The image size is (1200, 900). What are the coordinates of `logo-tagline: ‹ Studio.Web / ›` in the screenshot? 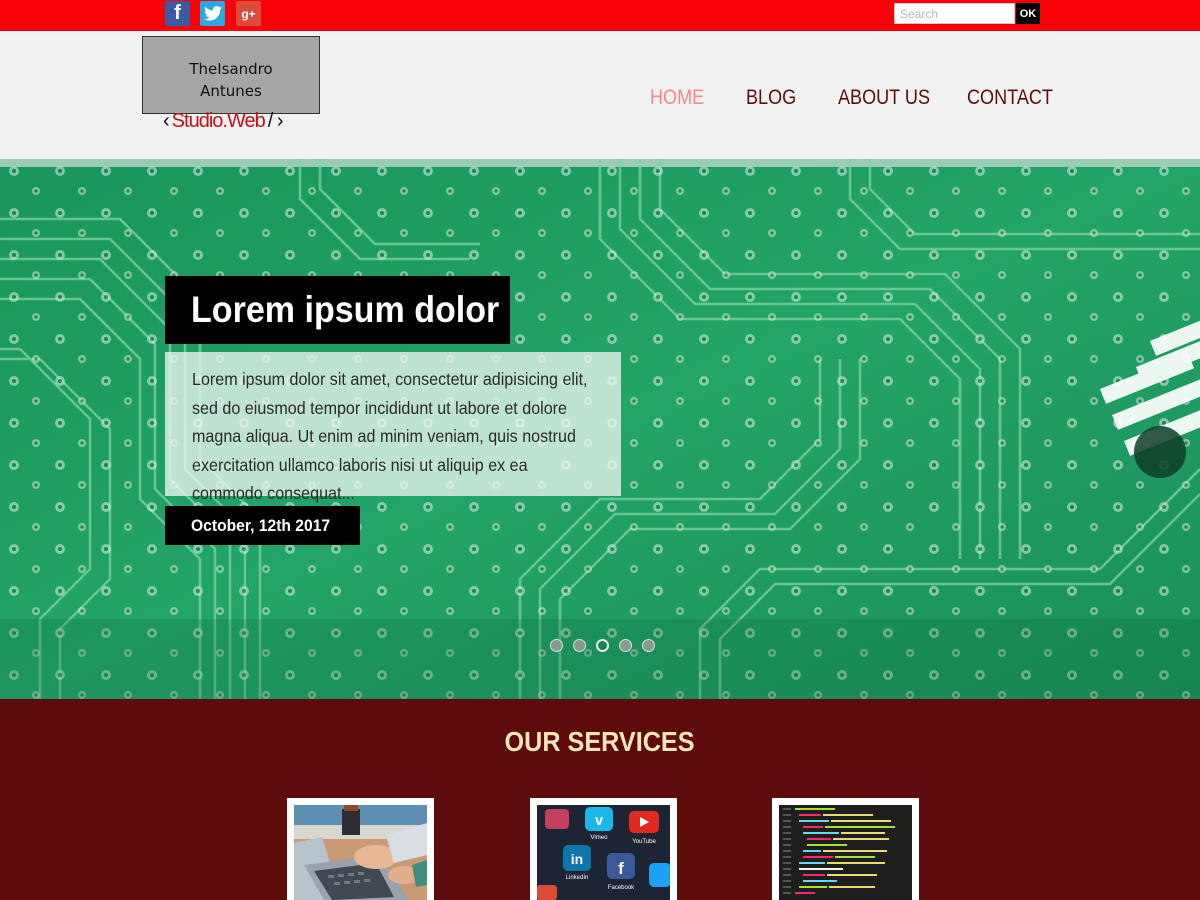 It's located at (223, 121).